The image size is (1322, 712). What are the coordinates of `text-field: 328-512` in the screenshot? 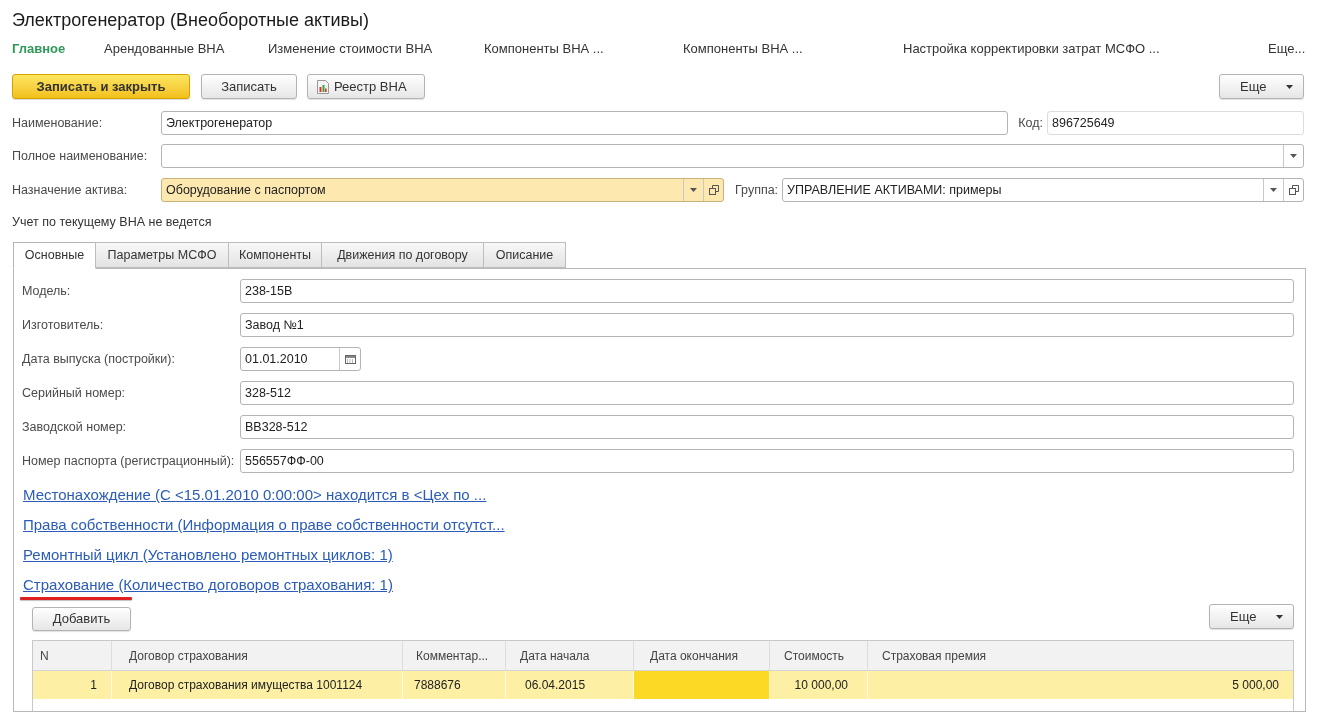 It's located at (767, 393).